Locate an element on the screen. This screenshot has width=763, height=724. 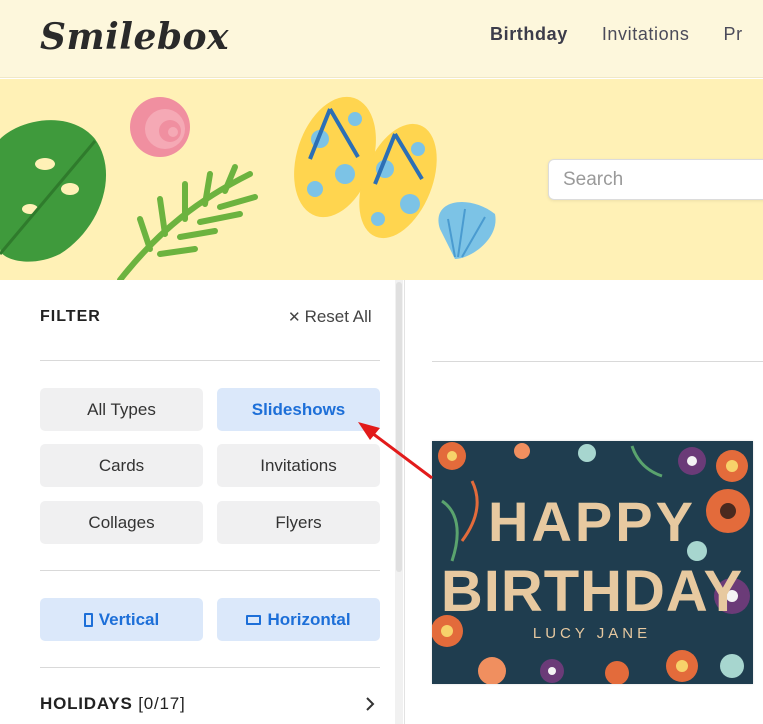
top-header: Smilebox Birthday Invitations Pr is located at coordinates (381, 39).